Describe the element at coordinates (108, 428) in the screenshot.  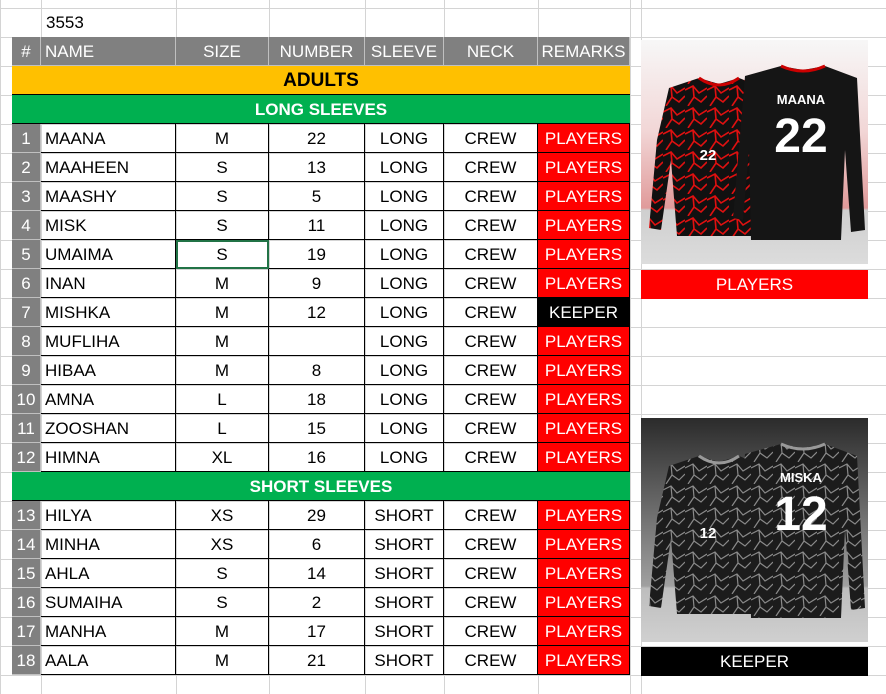
I see `name-cell: ZOOSHAN` at that location.